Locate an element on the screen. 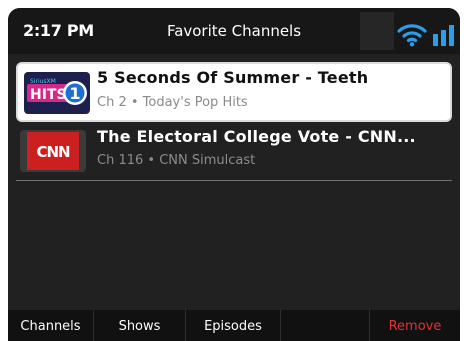  cnn-logo: CNN is located at coordinates (53, 151).